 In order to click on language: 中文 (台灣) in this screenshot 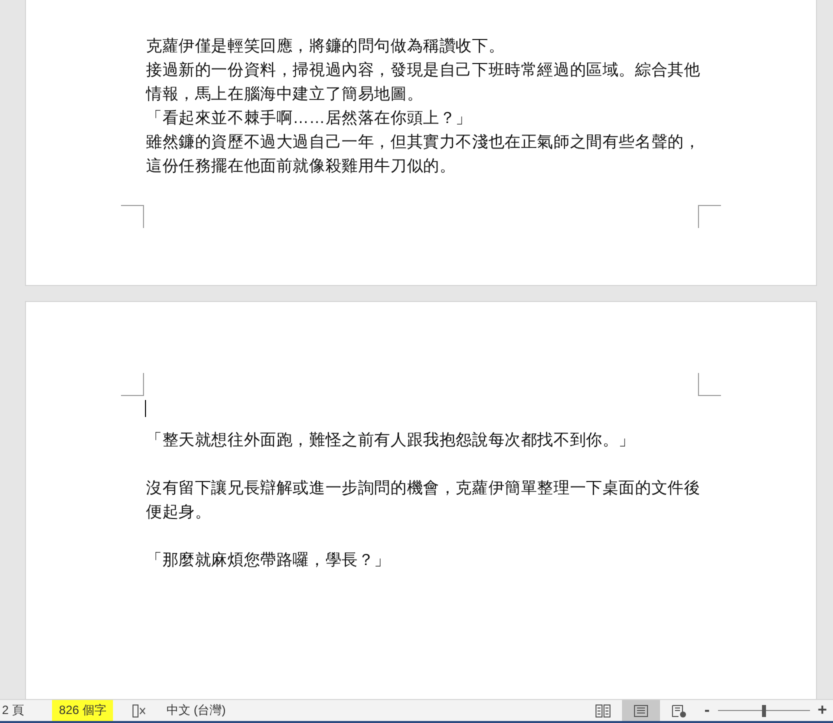, I will do `click(196, 710)`.